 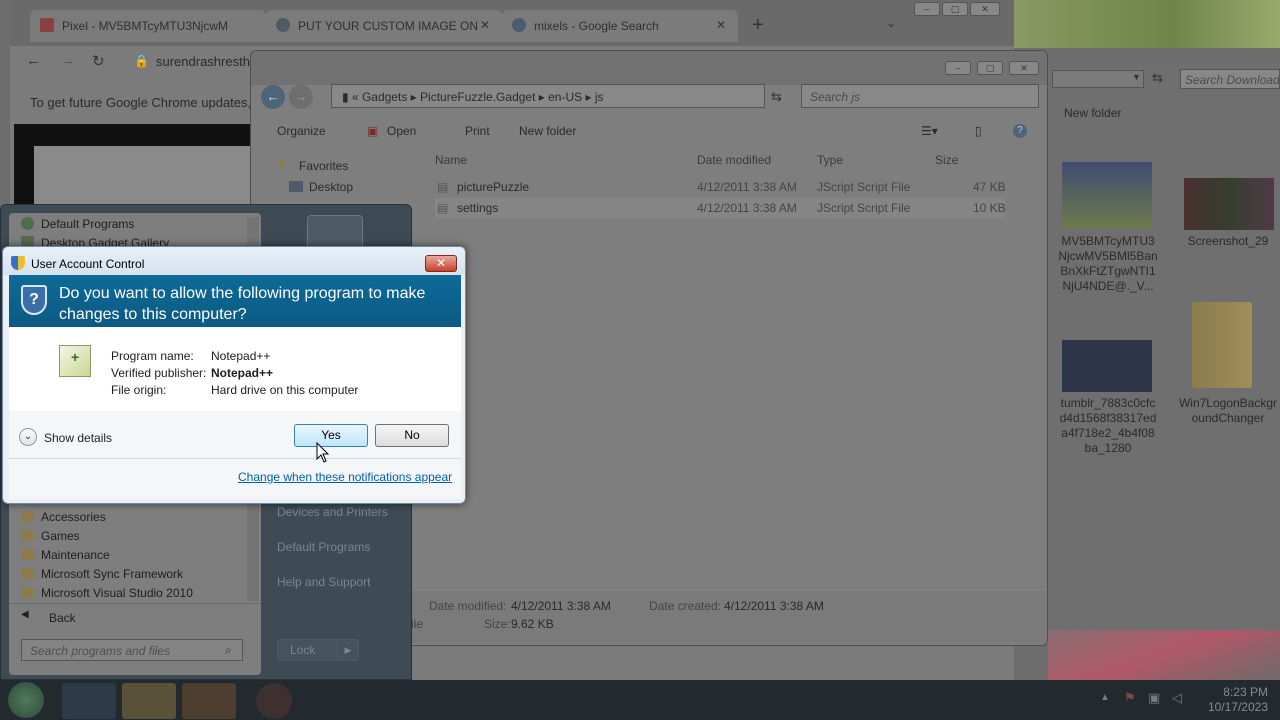 What do you see at coordinates (497, 624) in the screenshot?
I see `size-label: Size:` at bounding box center [497, 624].